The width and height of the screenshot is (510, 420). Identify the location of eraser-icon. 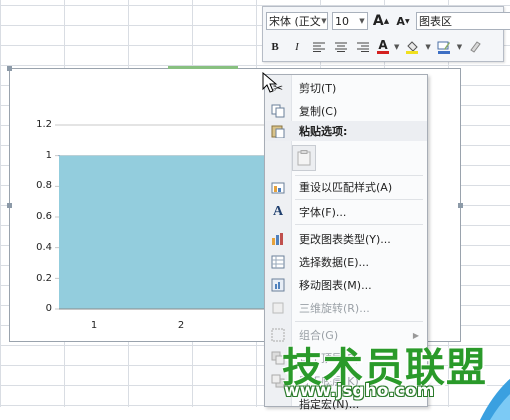
(475, 47).